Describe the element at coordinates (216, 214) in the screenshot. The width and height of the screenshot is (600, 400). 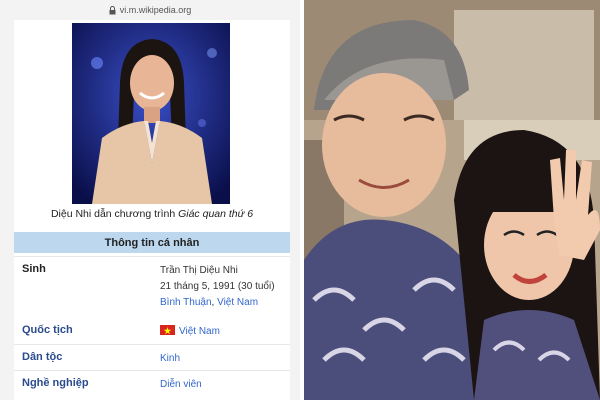
I see `caption-show-title: Giác quan thứ 6` at that location.